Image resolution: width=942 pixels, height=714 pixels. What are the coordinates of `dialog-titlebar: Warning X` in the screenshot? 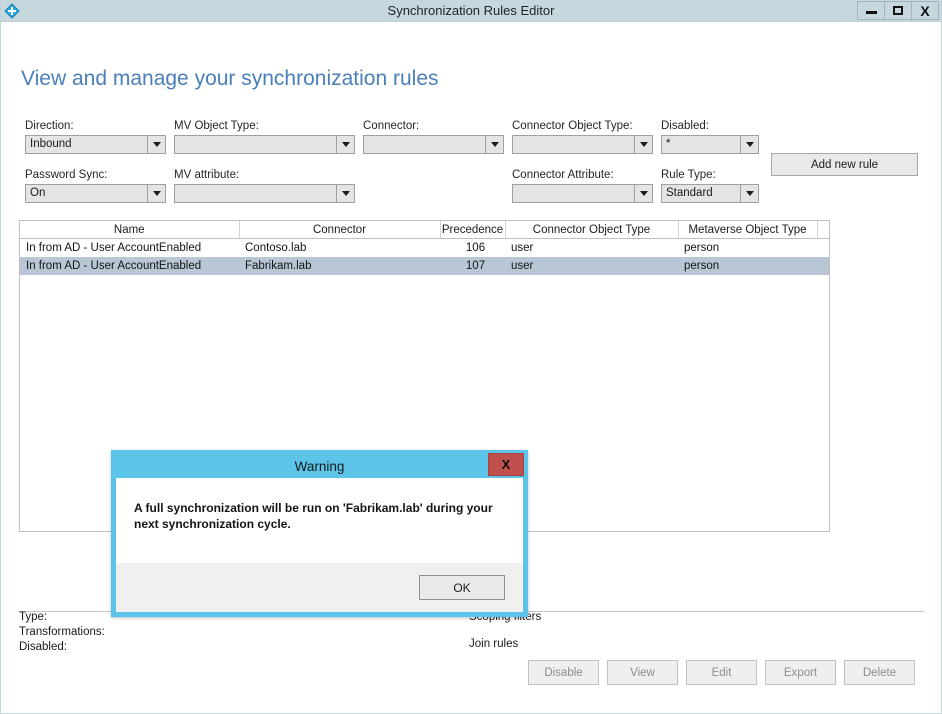 It's located at (320, 465).